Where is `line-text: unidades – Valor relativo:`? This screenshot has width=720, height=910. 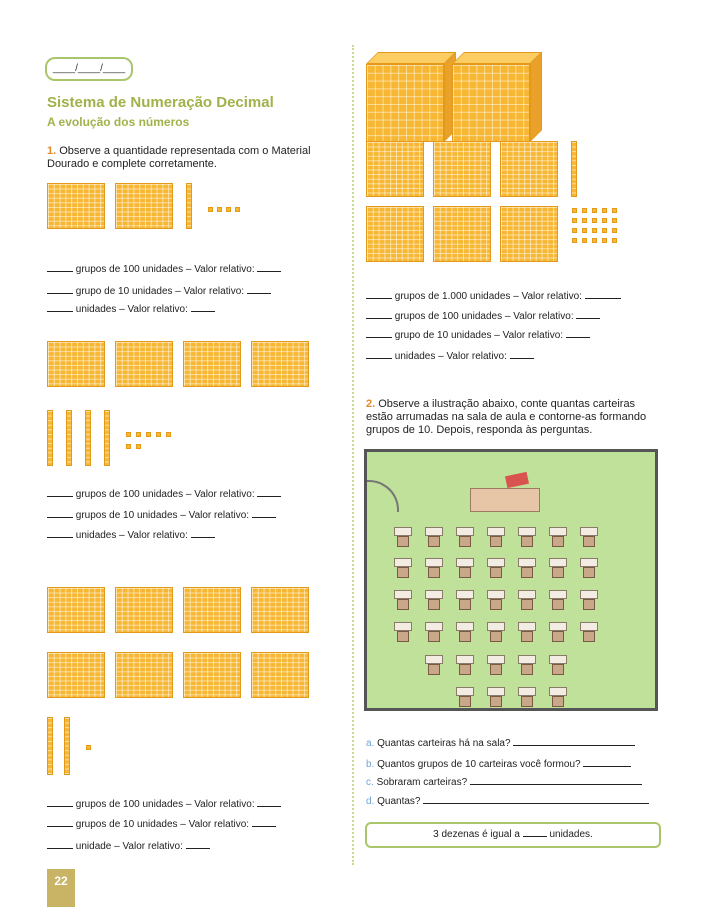
line-text: unidades – Valor relativo: is located at coordinates (131, 535).